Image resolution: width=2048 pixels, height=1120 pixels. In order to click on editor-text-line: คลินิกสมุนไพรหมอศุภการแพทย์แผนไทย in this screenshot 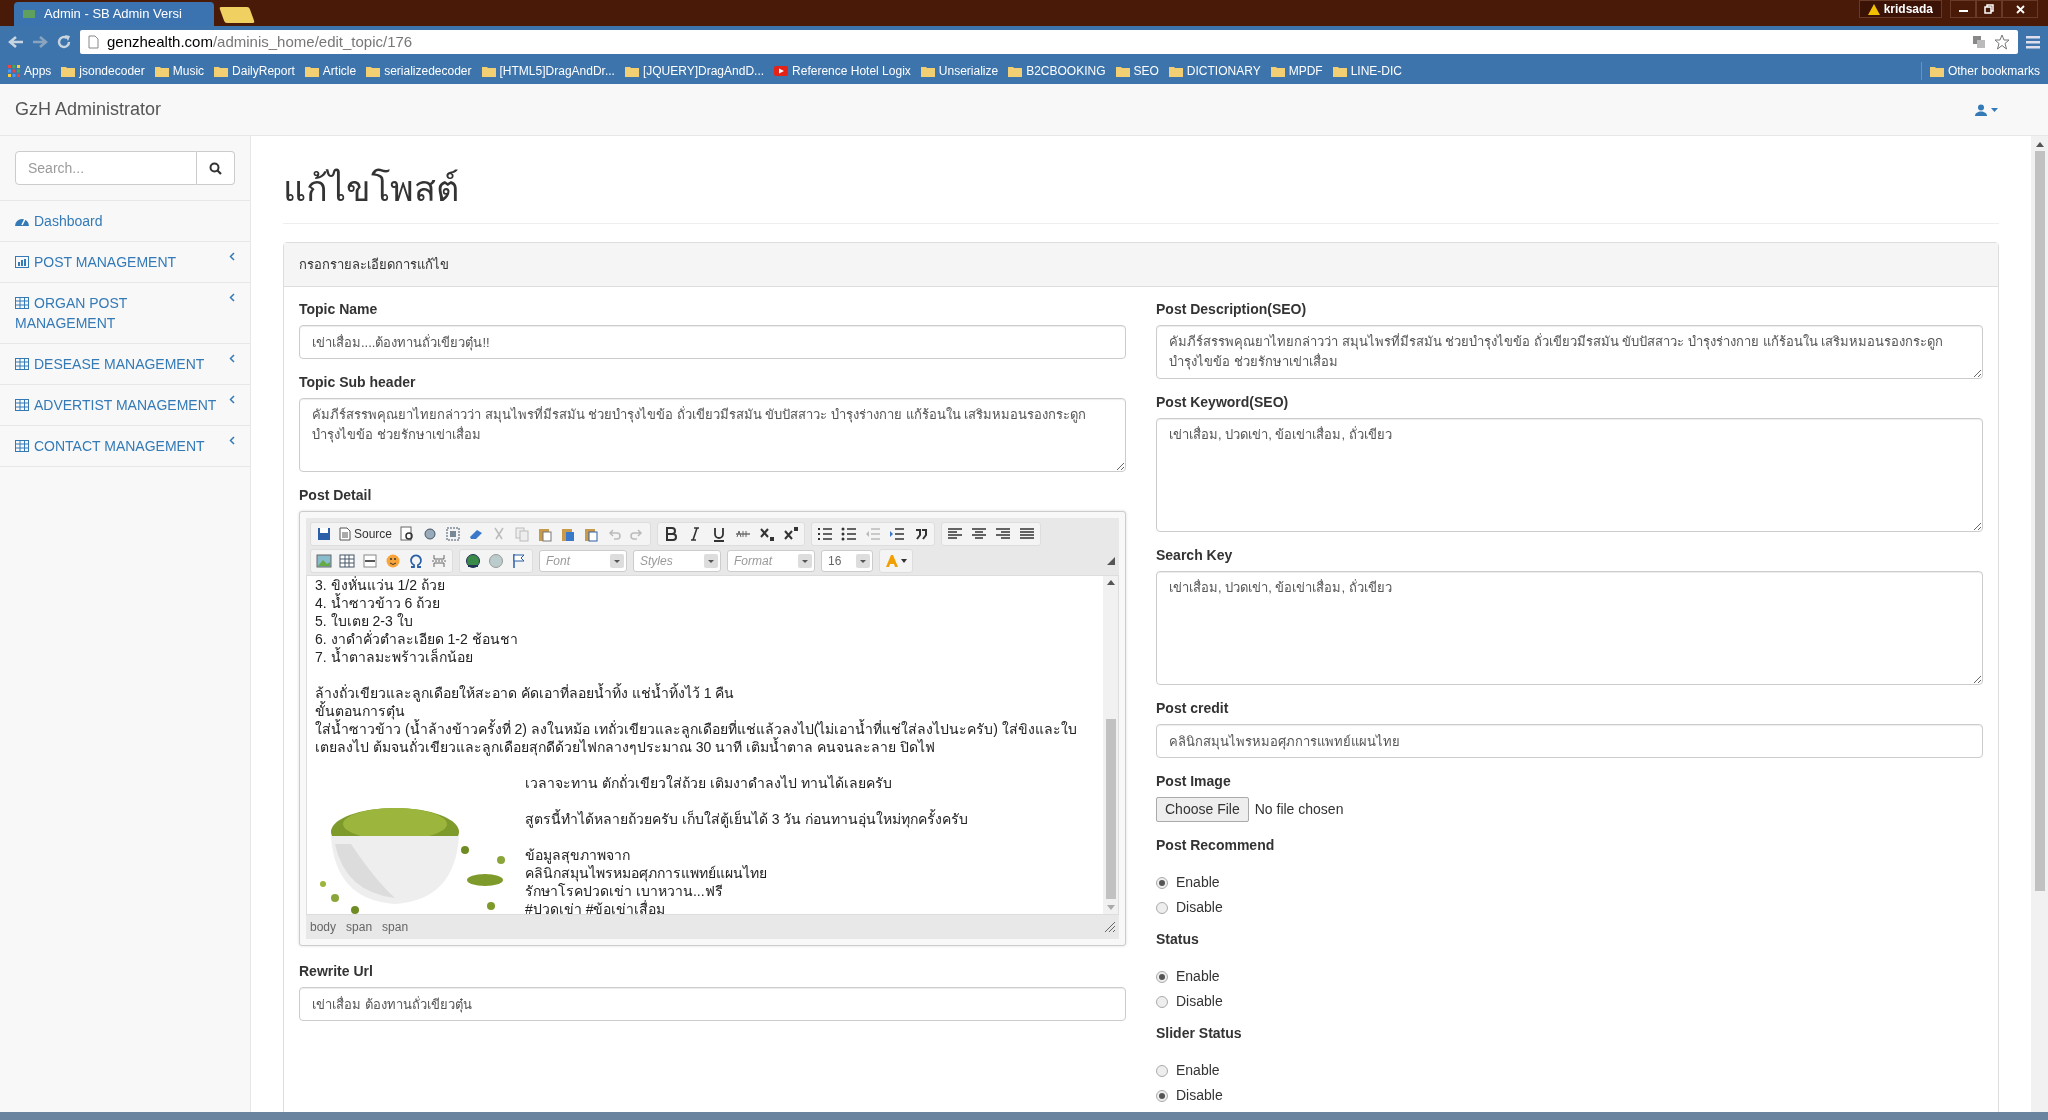, I will do `click(747, 873)`.